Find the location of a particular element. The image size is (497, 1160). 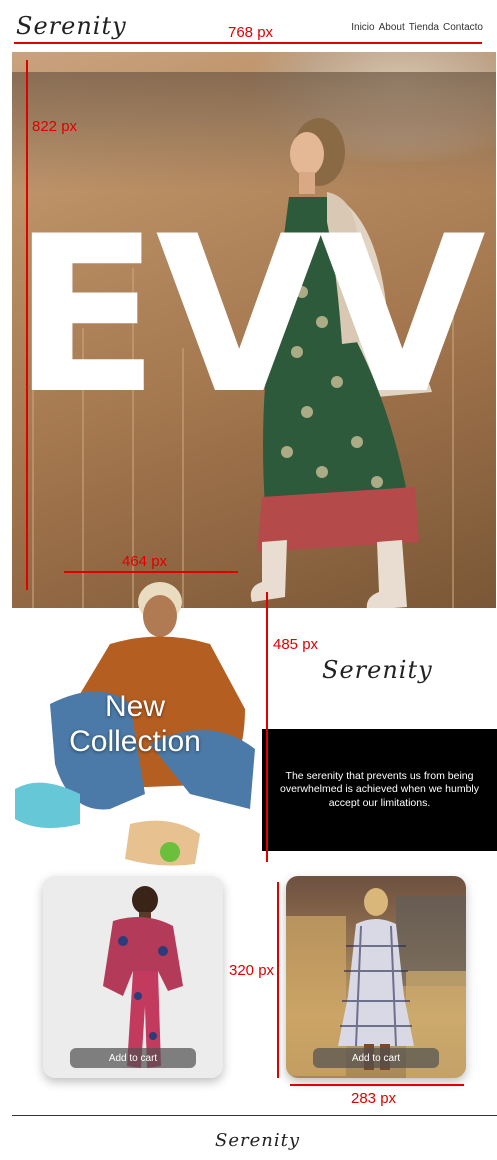

nav-item-inicio: Inicio is located at coordinates (362, 27).